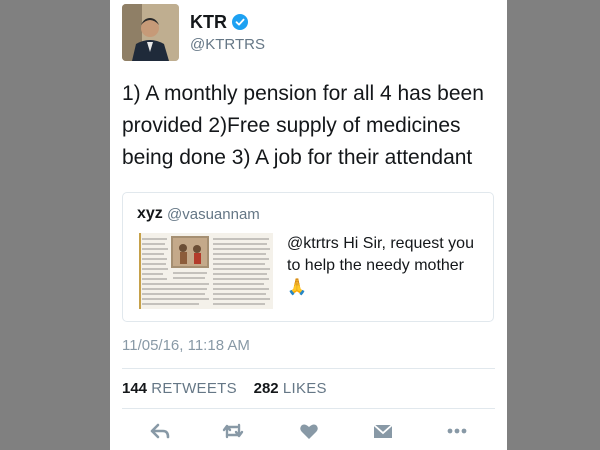 The height and width of the screenshot is (450, 600). What do you see at coordinates (150, 32) in the screenshot?
I see `author-avatar` at bounding box center [150, 32].